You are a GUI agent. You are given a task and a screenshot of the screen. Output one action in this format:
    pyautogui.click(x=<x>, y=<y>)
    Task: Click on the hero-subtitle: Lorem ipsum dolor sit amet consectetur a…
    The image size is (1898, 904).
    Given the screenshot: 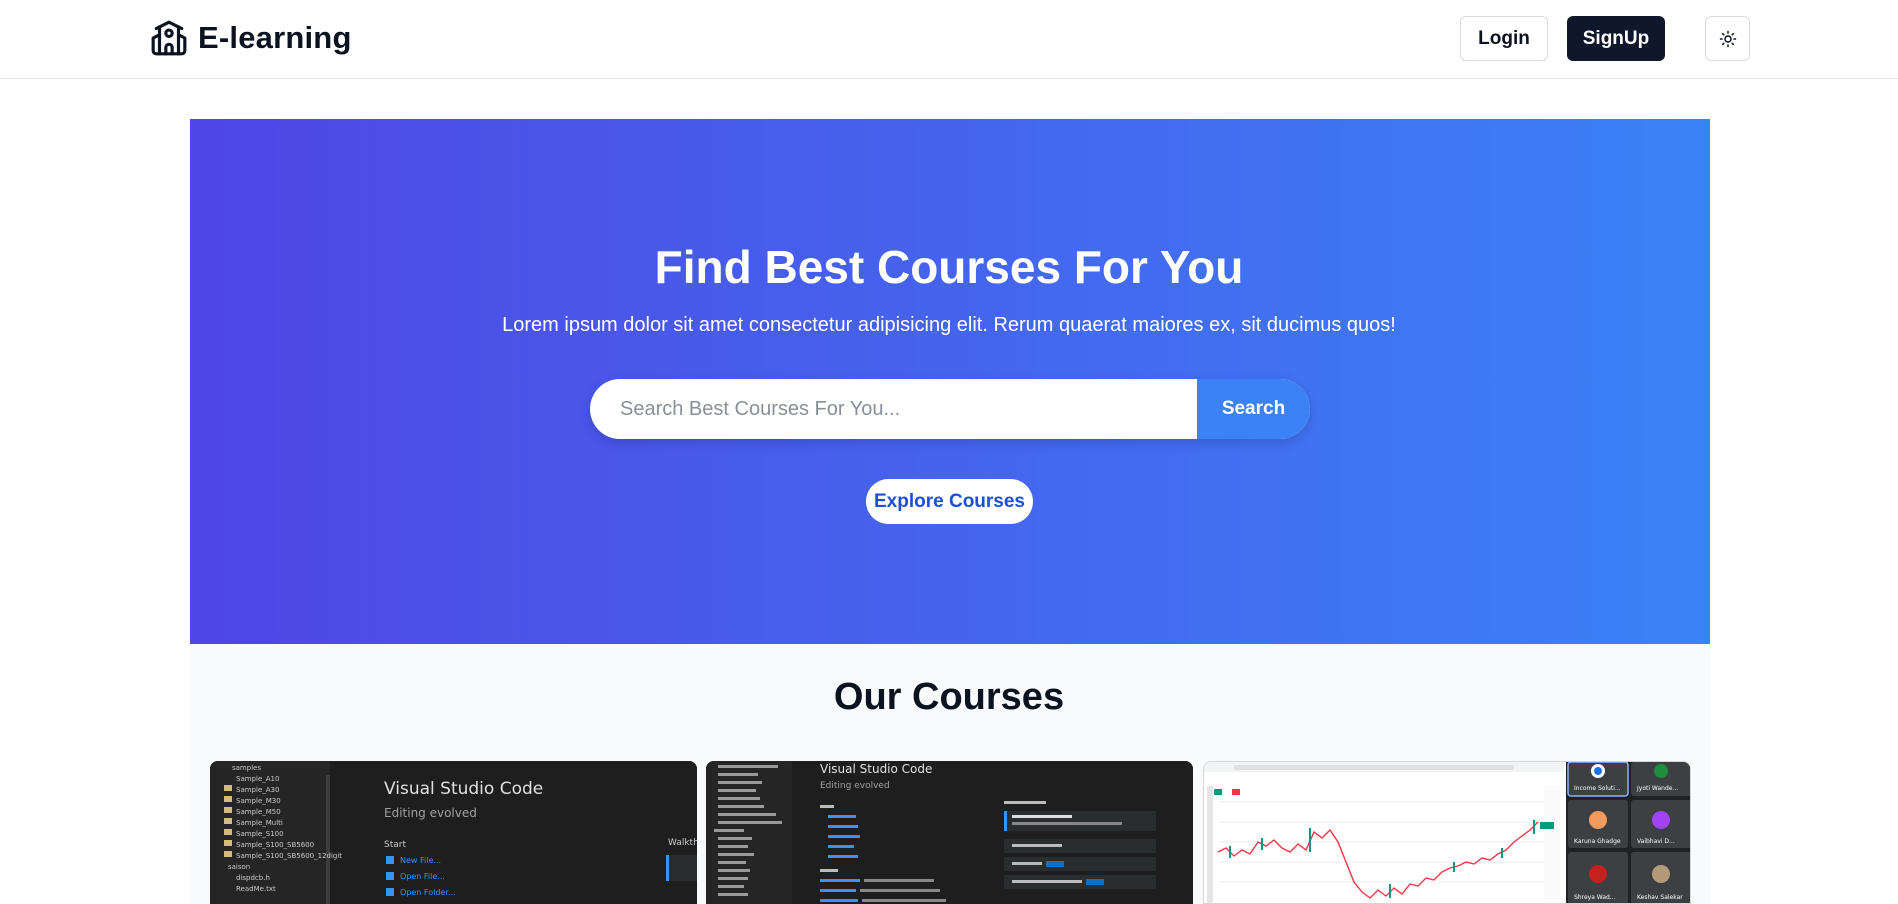 What is the action you would take?
    pyautogui.click(x=949, y=325)
    